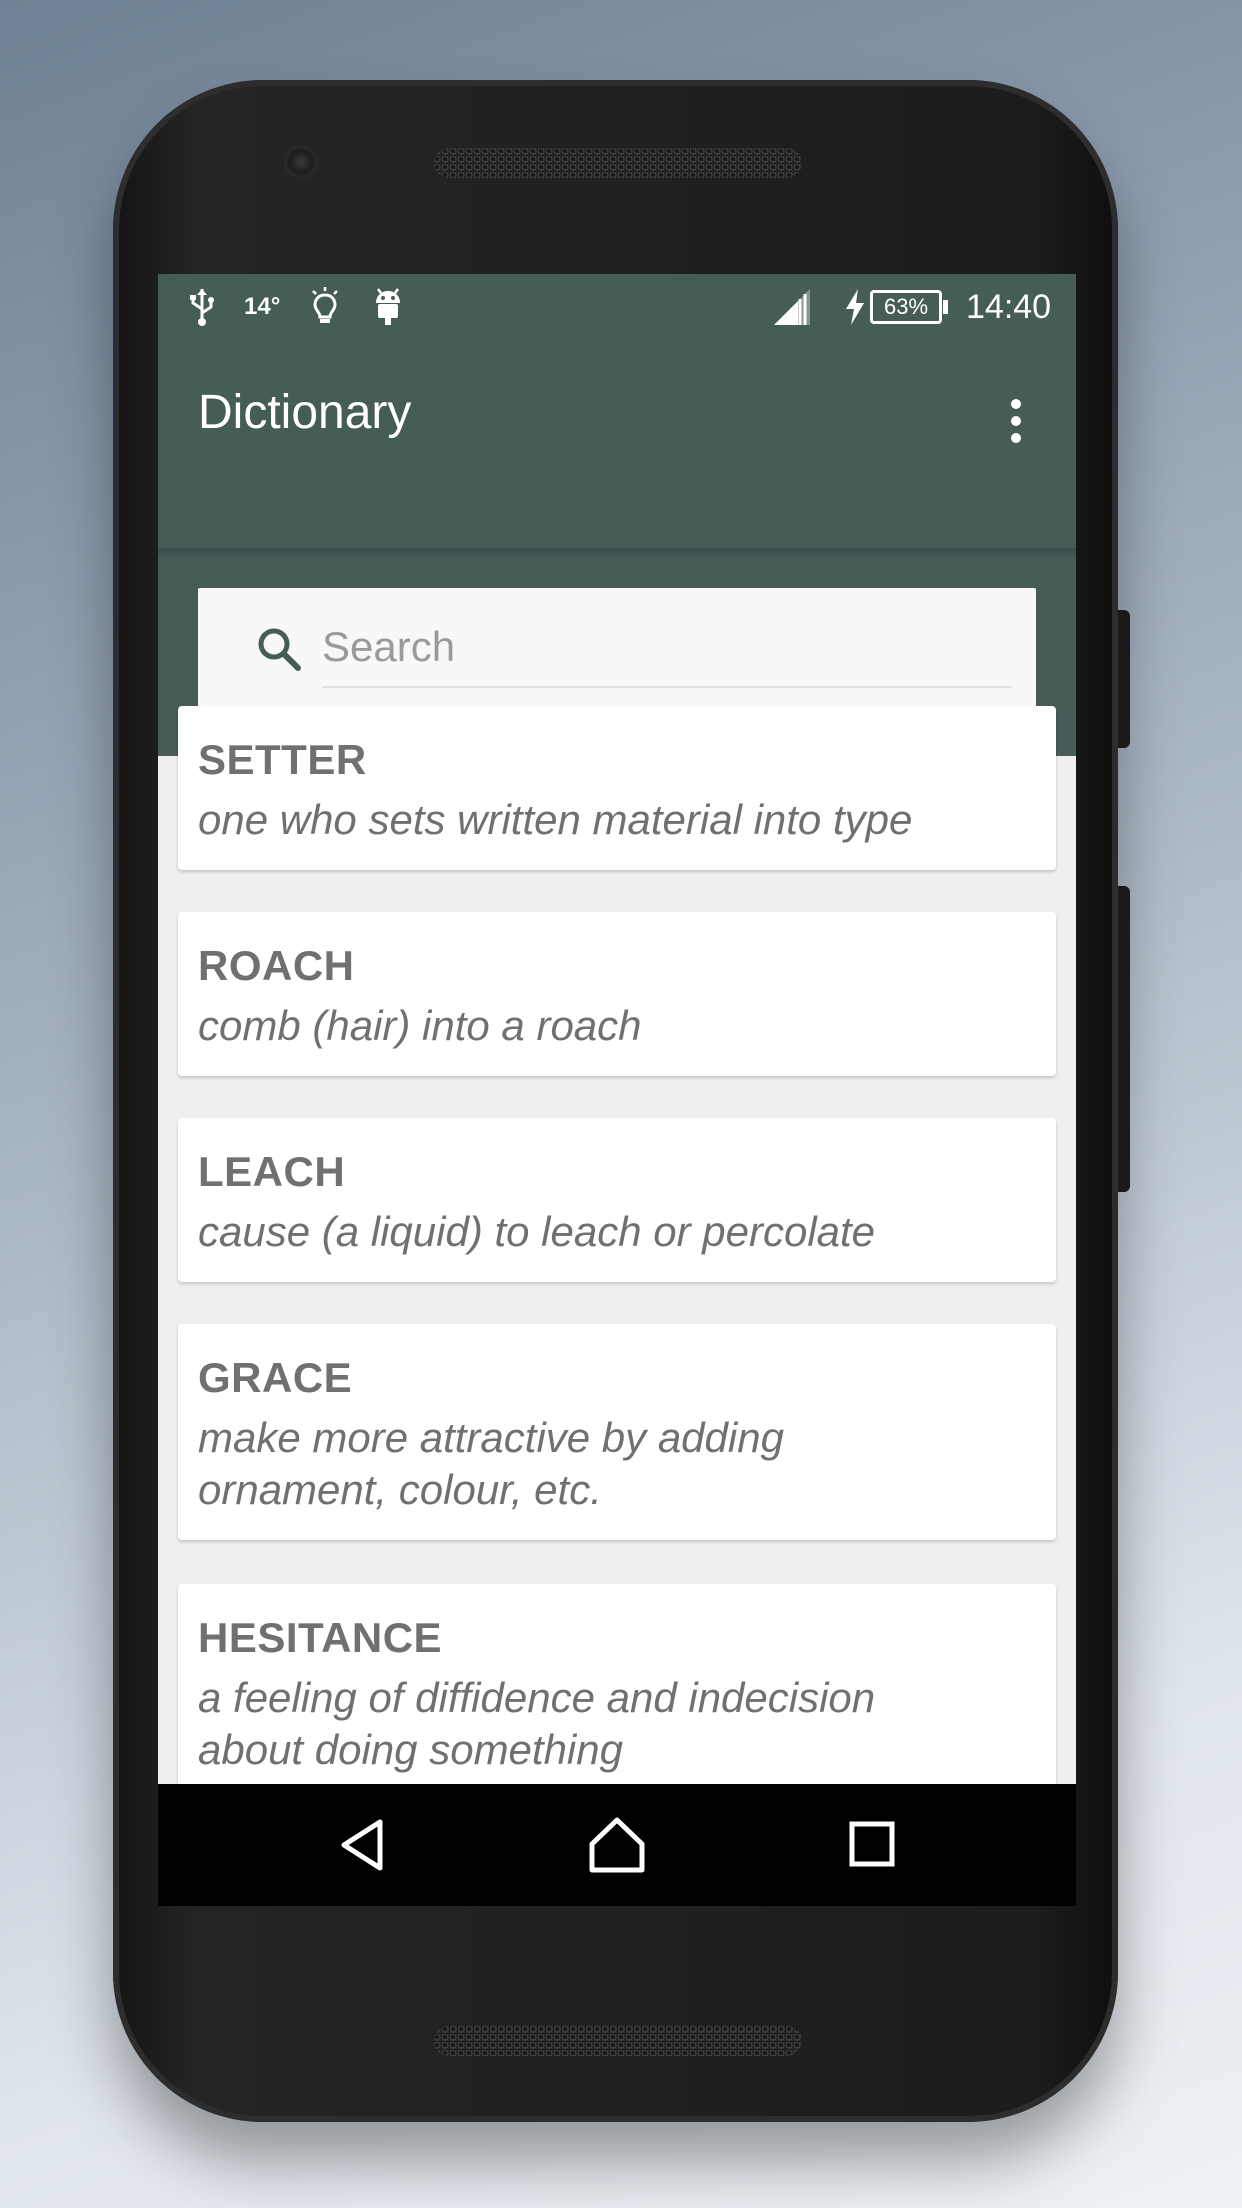  What do you see at coordinates (365, 1845) in the screenshot?
I see `back-icon` at bounding box center [365, 1845].